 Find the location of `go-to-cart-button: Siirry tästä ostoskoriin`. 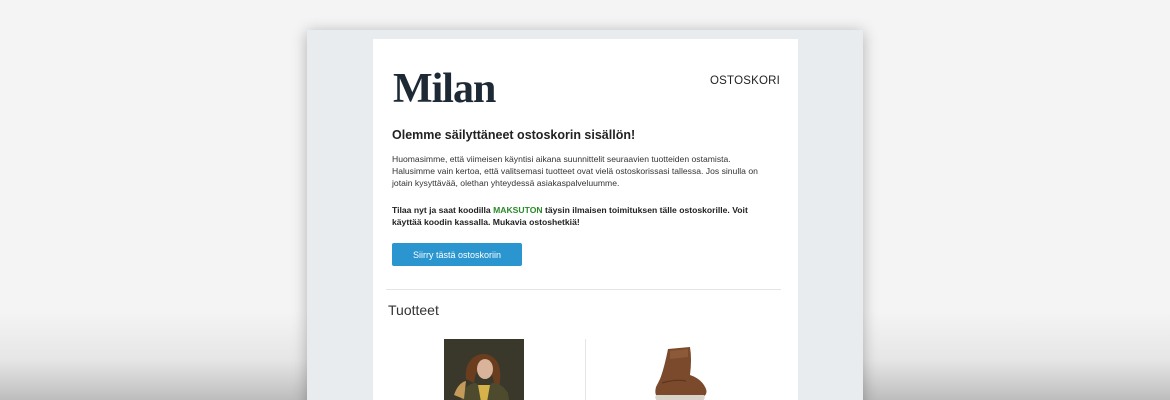

go-to-cart-button: Siirry tästä ostoskoriin is located at coordinates (457, 254).